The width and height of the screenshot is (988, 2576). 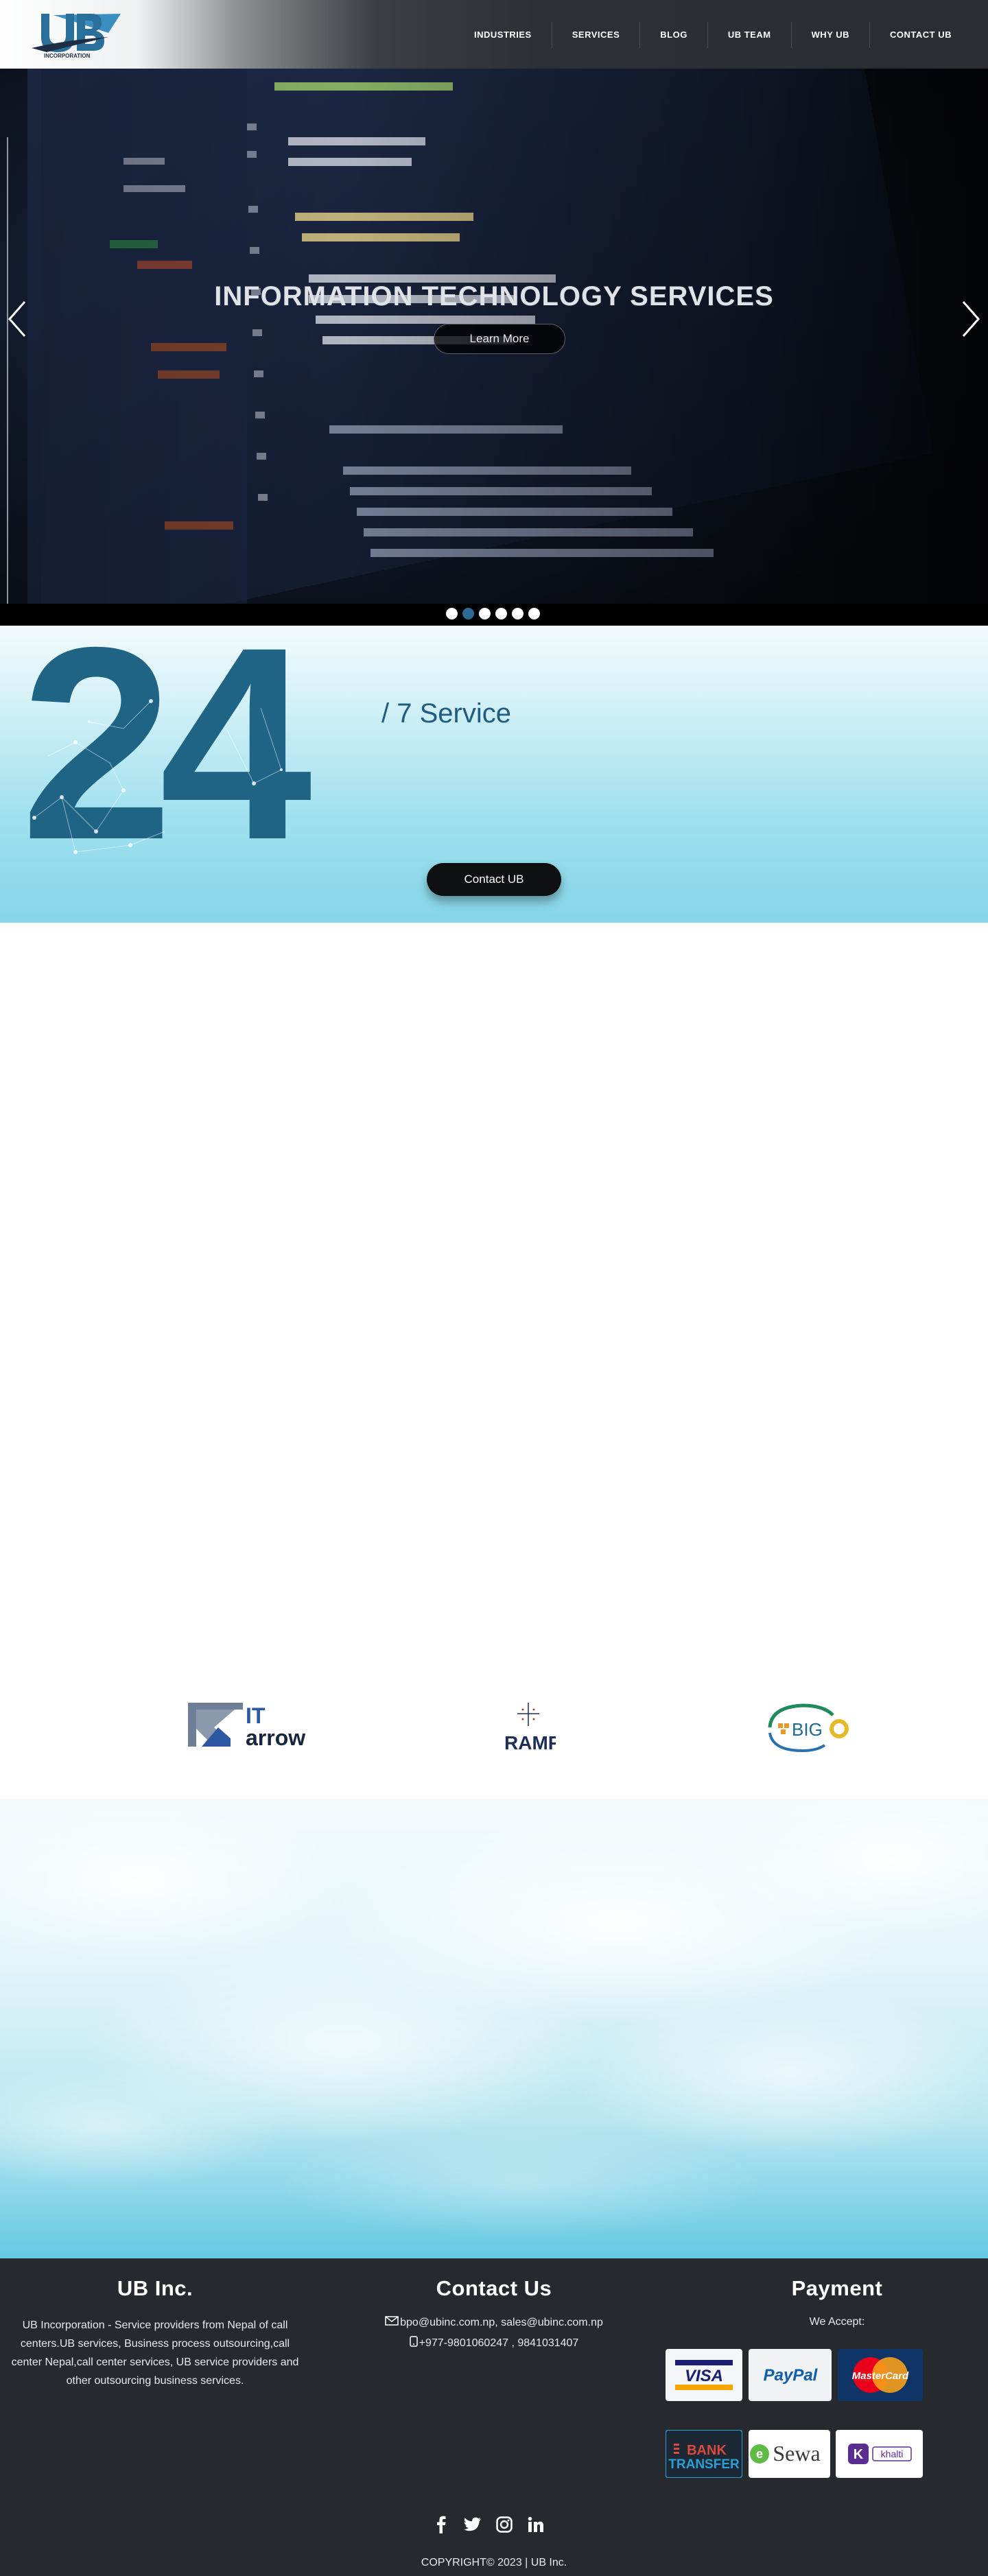 What do you see at coordinates (488, 2524) in the screenshot?
I see `social-links` at bounding box center [488, 2524].